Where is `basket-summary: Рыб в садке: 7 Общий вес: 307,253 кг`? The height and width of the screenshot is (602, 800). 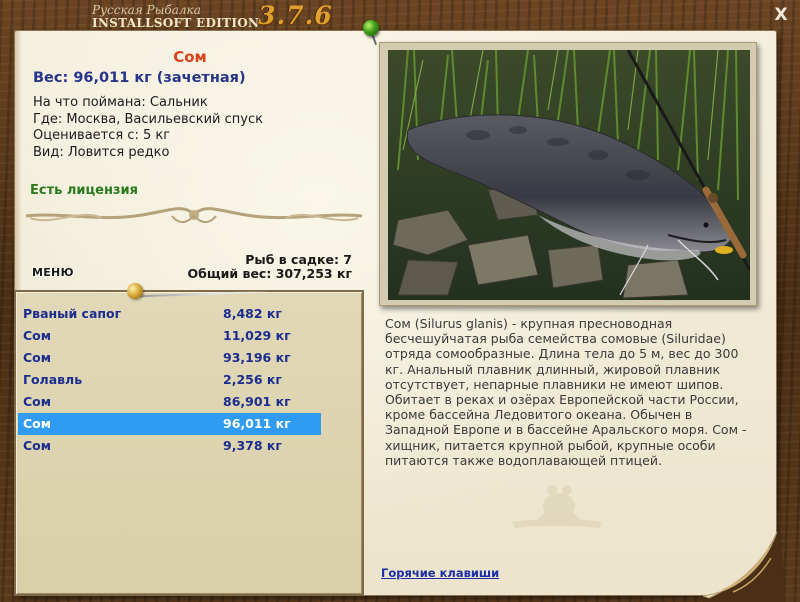
basket-summary: Рыб в садке: 7 Общий вес: 307,253 кг is located at coordinates (270, 267).